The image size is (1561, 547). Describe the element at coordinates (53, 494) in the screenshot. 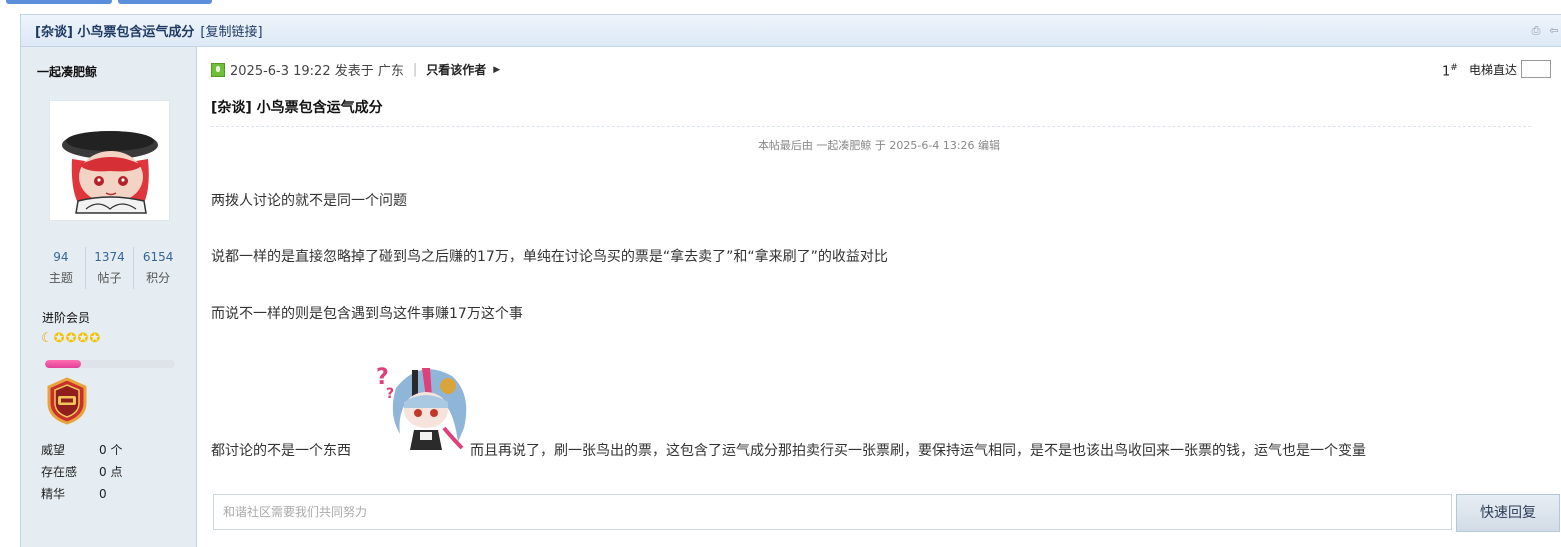

I see `profile-key: 精华` at that location.